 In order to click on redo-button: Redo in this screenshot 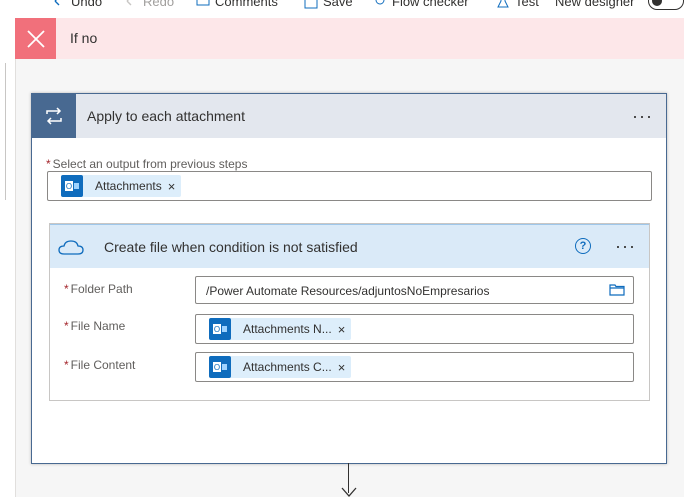, I will do `click(149, 4)`.